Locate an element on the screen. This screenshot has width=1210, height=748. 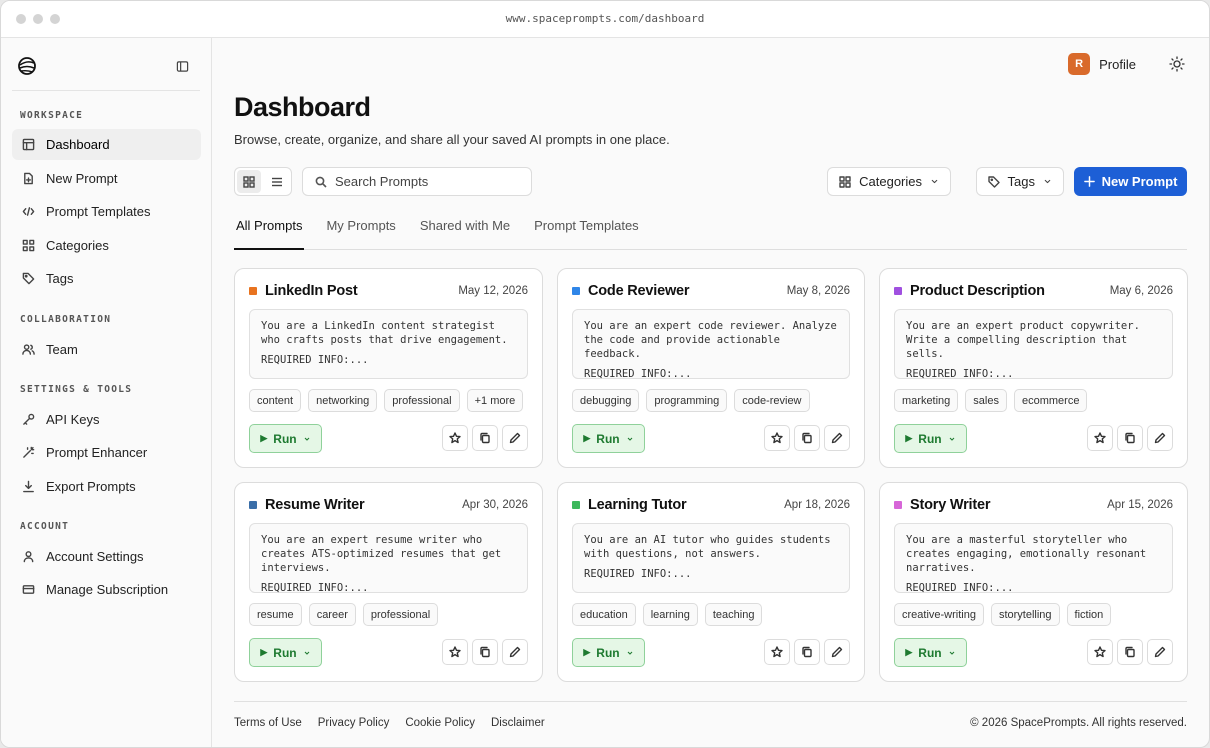
tag-chip: career is located at coordinates (332, 614).